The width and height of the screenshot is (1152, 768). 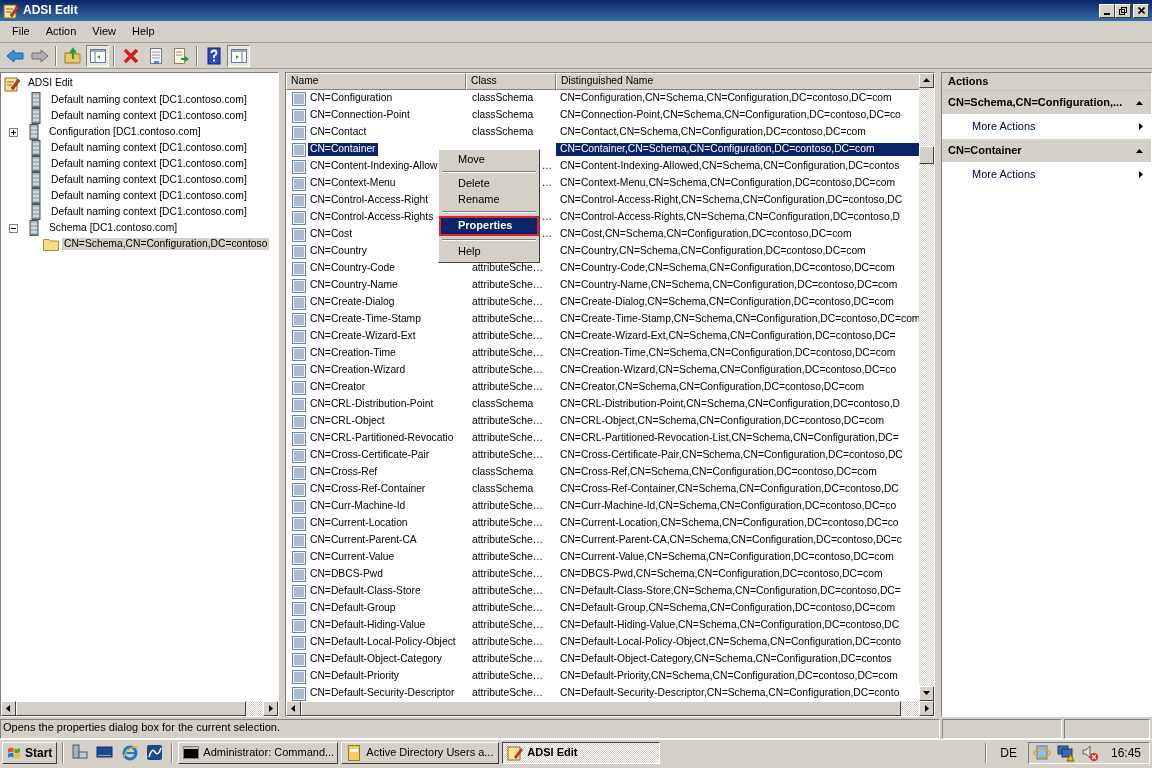 I want to click on table-cell: CN=CRL-Object, so click(x=347, y=421).